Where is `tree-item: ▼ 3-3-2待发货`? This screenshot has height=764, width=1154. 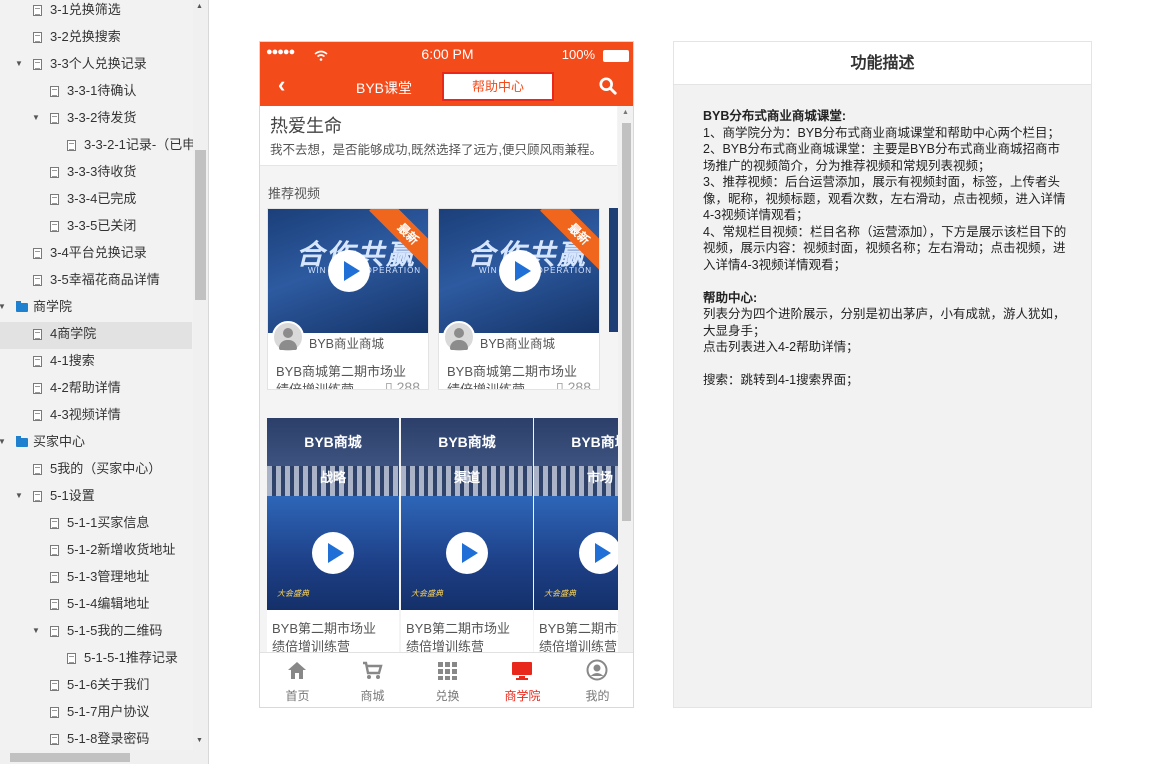 tree-item: ▼ 3-3-2待发货 is located at coordinates (96, 119).